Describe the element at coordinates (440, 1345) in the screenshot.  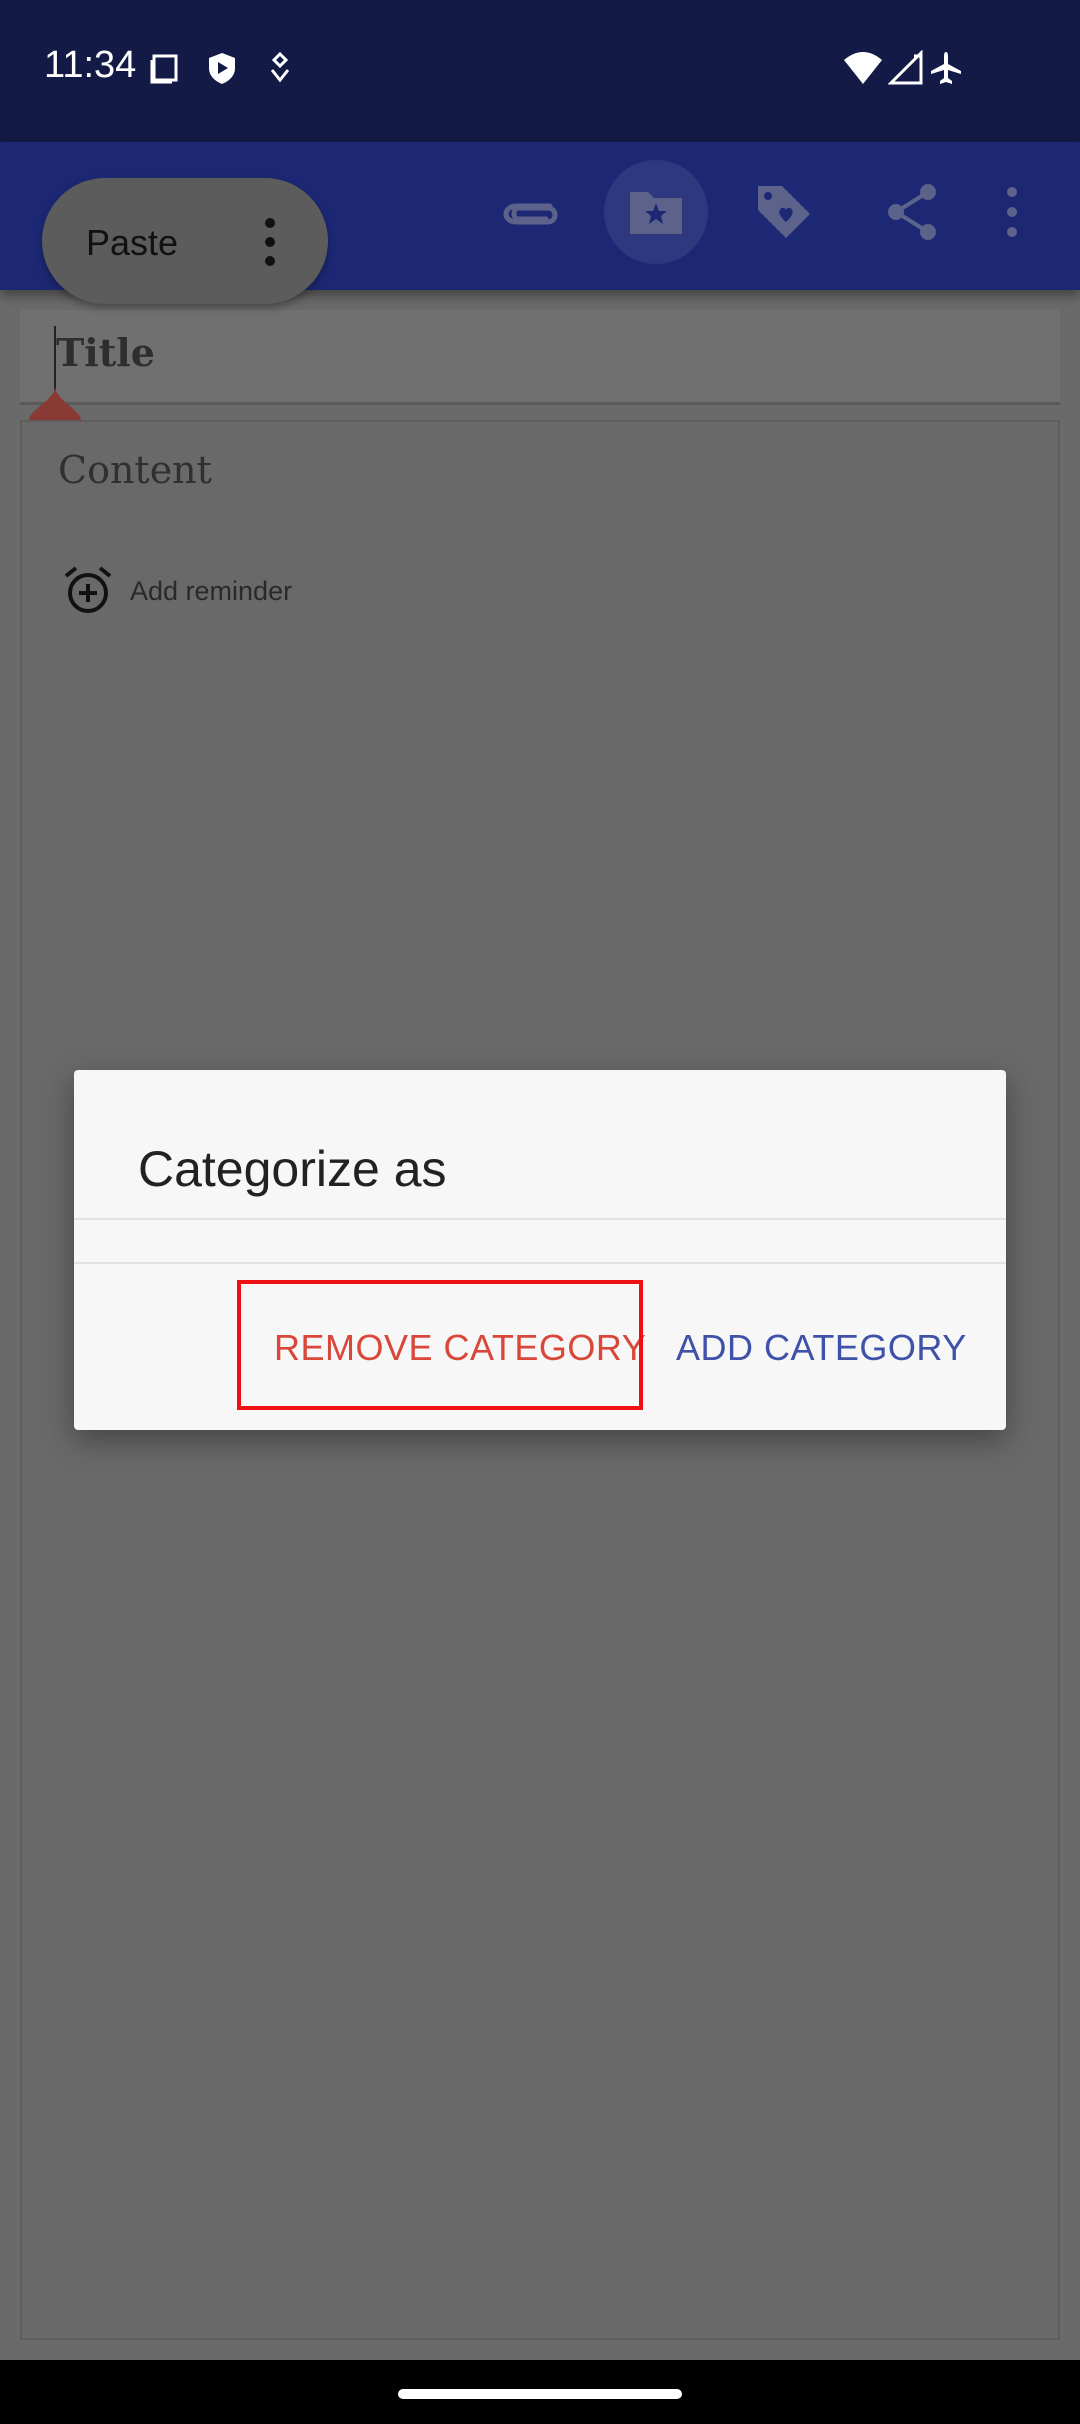
I see `highlight-box` at that location.